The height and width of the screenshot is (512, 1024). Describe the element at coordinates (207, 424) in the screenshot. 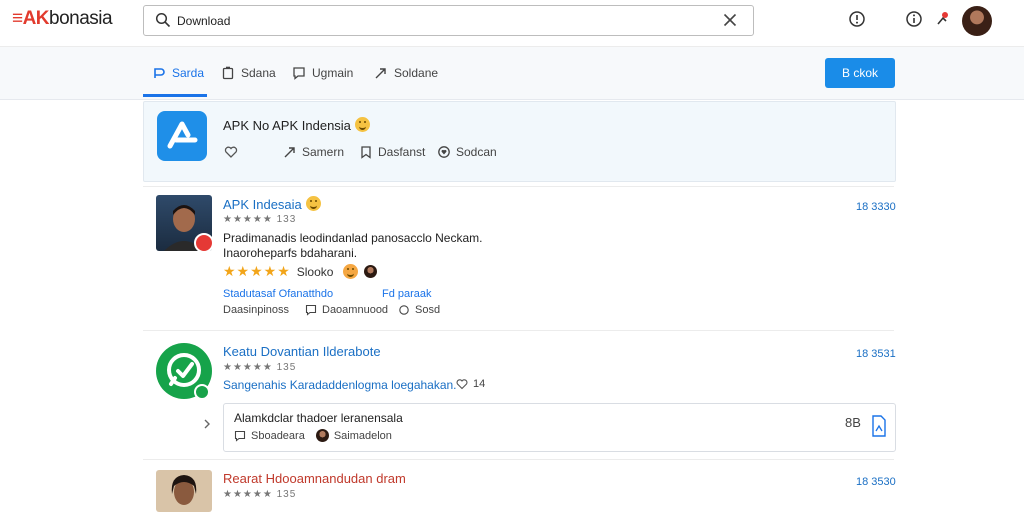

I see `chevron-right-icon` at that location.